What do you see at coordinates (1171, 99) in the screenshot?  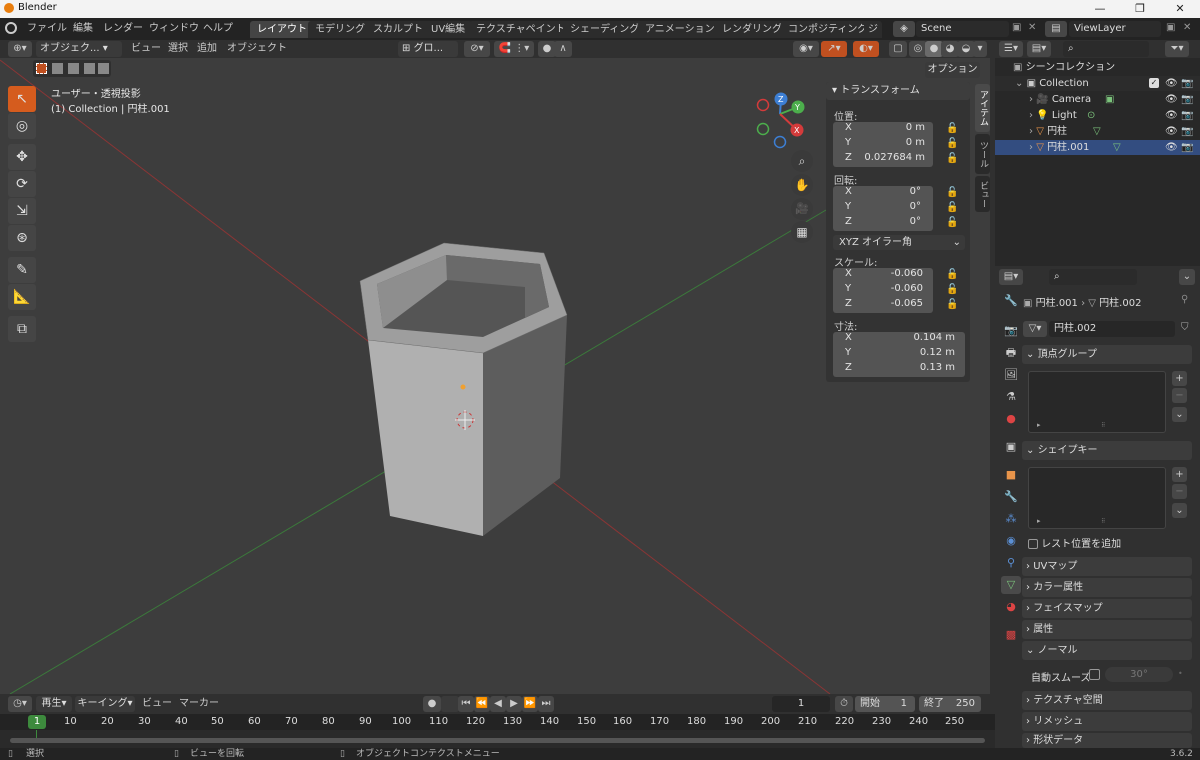 I see `camera-visibility-icon: 👁` at bounding box center [1171, 99].